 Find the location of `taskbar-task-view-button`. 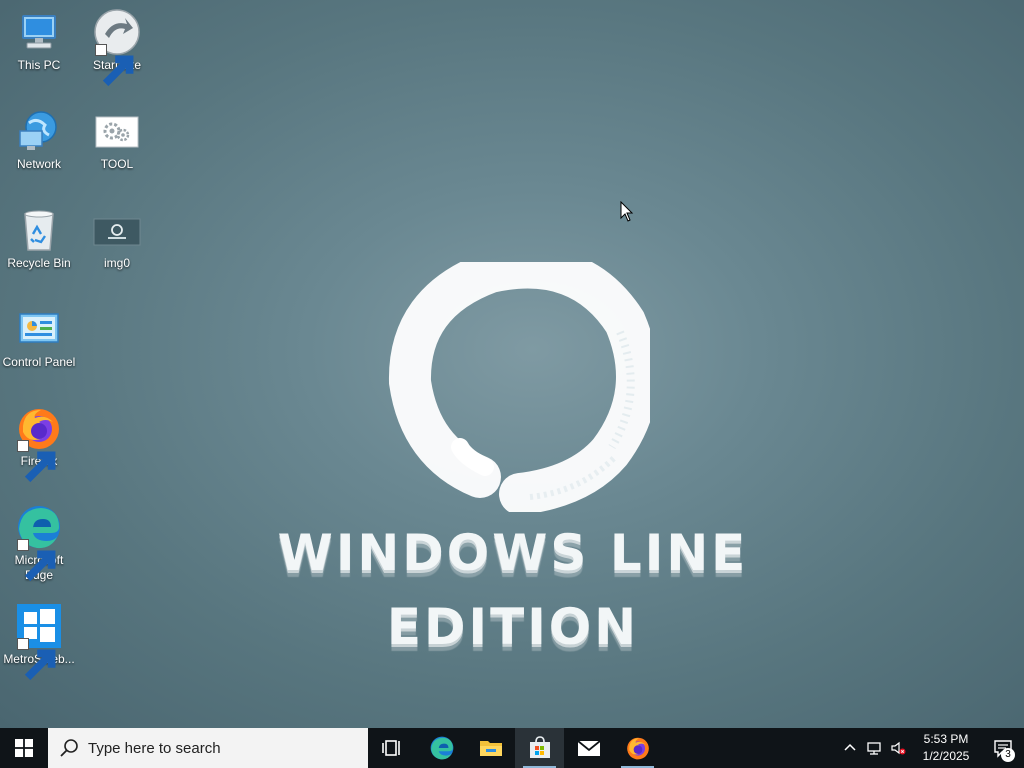

taskbar-task-view-button is located at coordinates (392, 748).